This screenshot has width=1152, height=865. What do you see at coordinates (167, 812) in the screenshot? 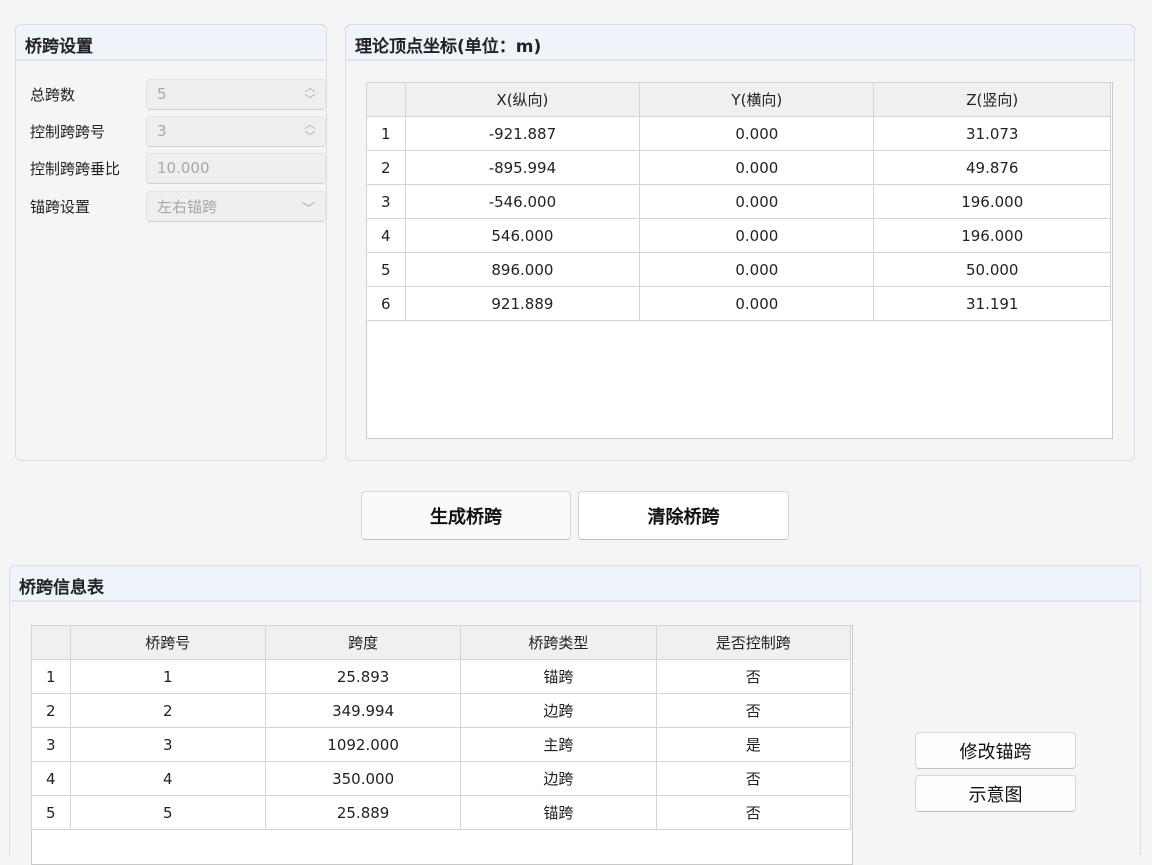
I see `span-number-cell: 5` at bounding box center [167, 812].